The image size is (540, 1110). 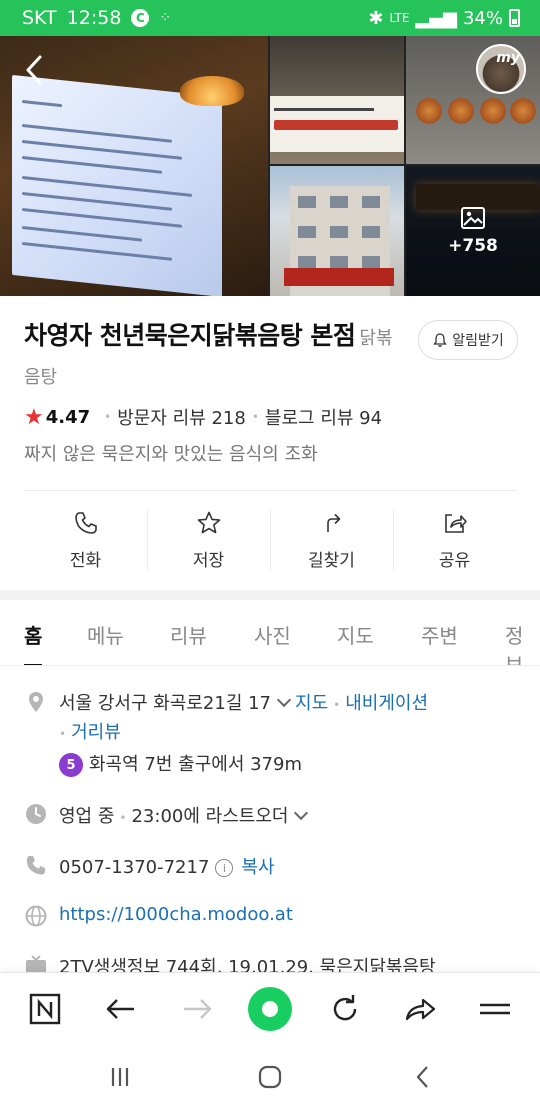 What do you see at coordinates (34, 417) in the screenshot?
I see `rating-star-icon: ★` at bounding box center [34, 417].